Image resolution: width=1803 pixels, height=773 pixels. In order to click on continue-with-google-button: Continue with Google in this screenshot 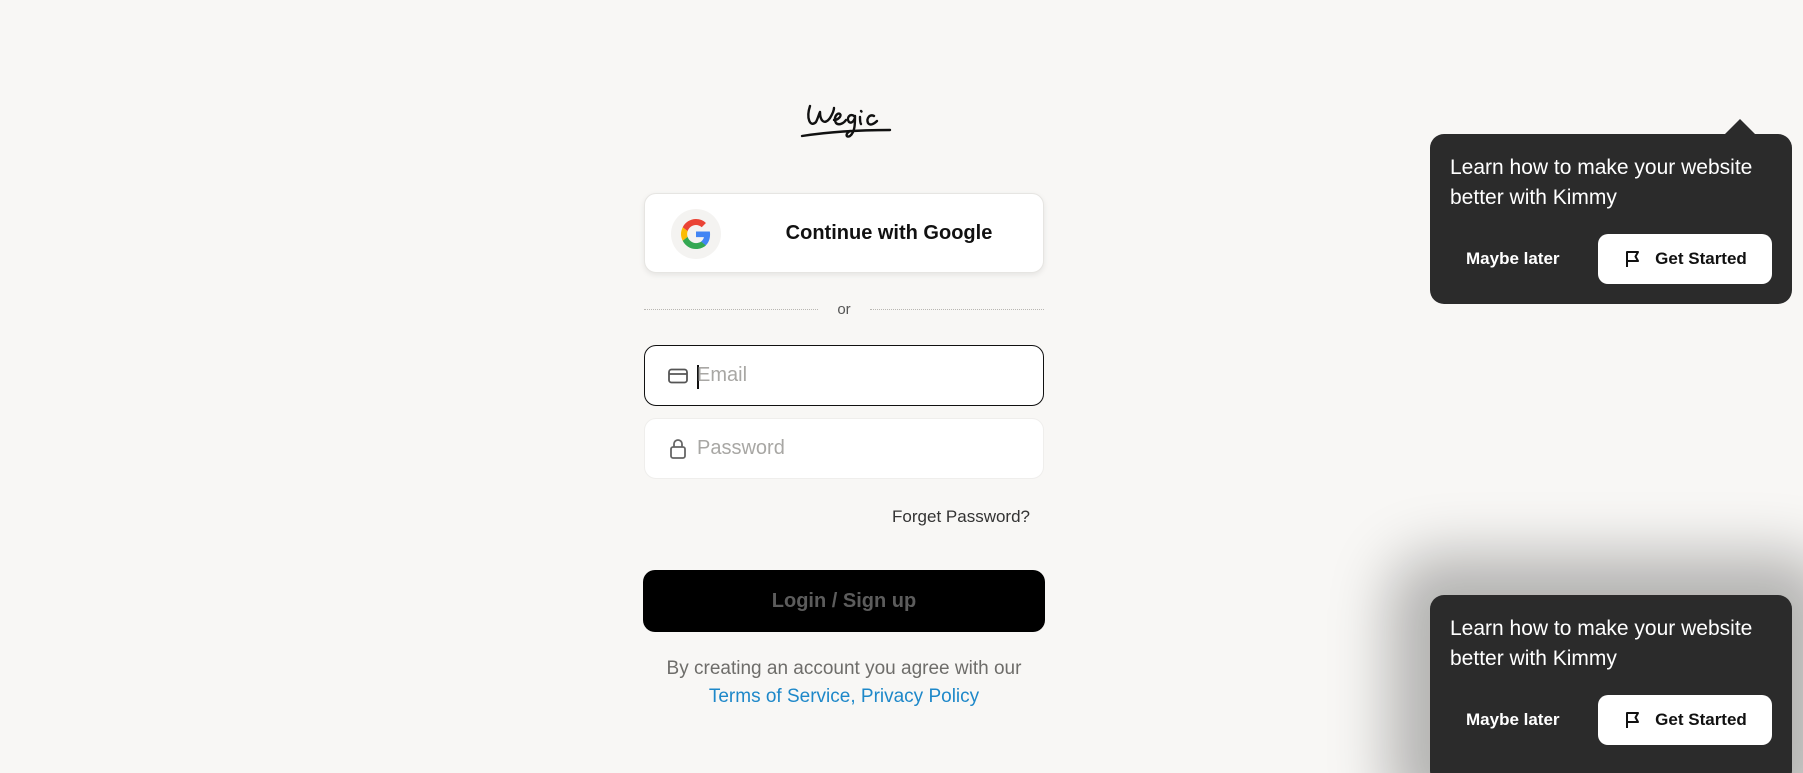, I will do `click(844, 233)`.